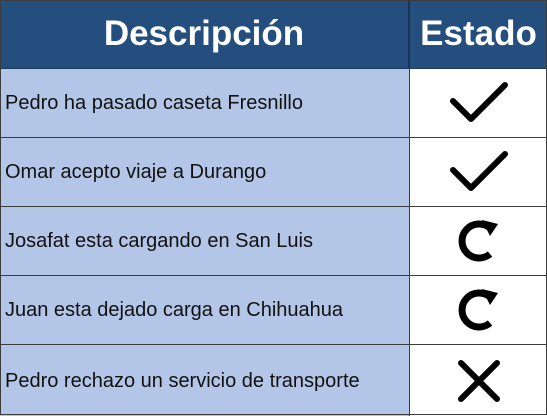 This screenshot has width=547, height=416. I want to click on x-icon, so click(479, 381).